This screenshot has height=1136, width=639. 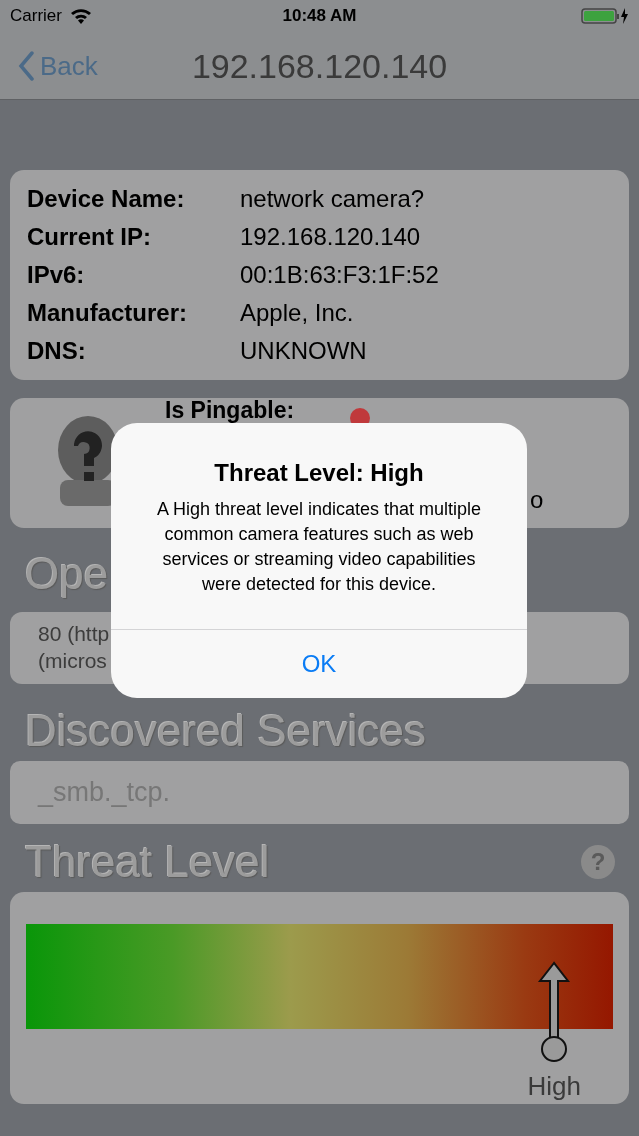 I want to click on info-label: Current IP:, so click(x=89, y=237).